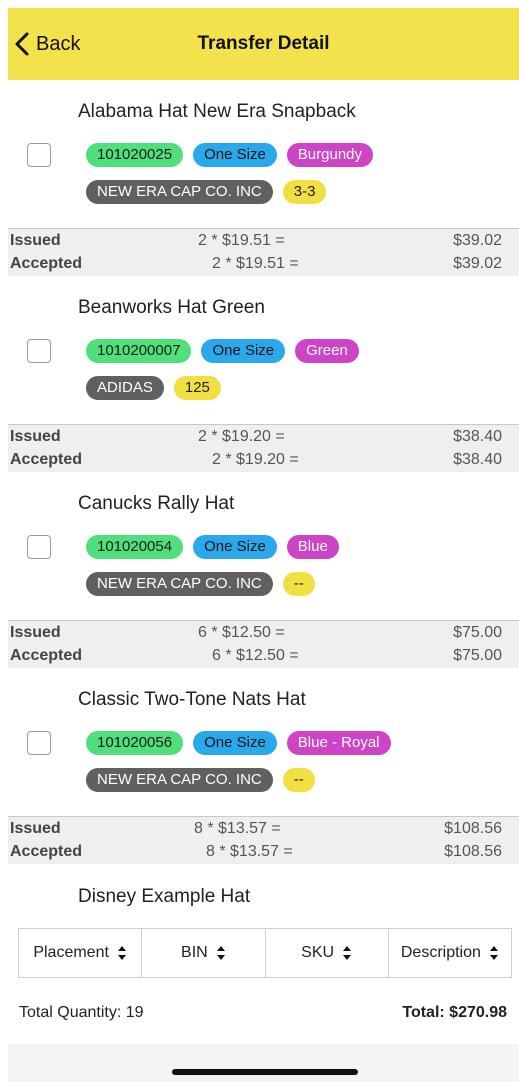 The width and height of the screenshot is (519, 1082). I want to click on brand-tag: ADIDAS, so click(125, 388).